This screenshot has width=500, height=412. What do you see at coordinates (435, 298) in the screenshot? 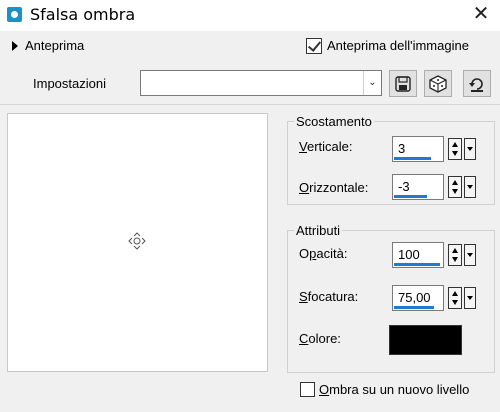
I see `blur-spinner: 75,00` at bounding box center [435, 298].